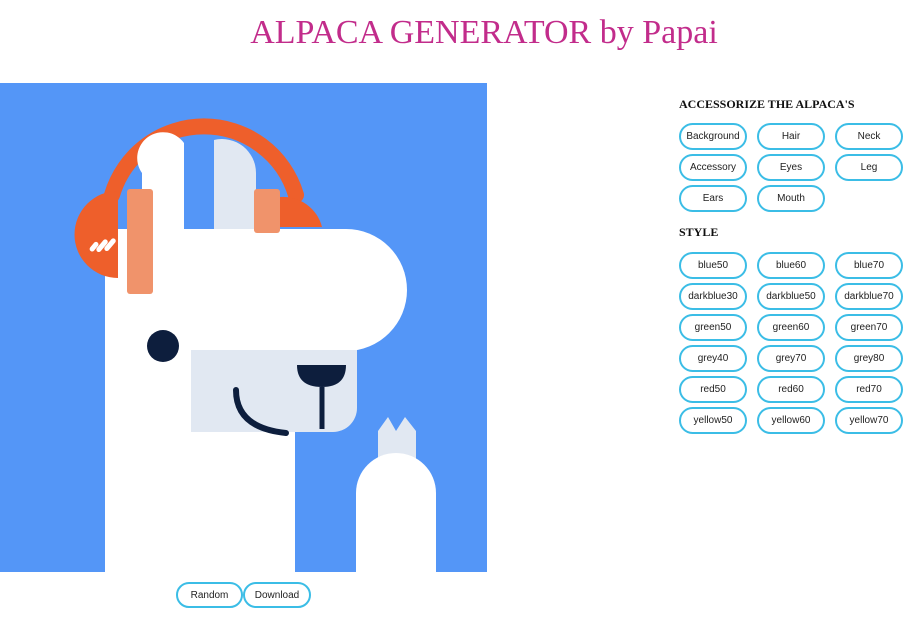  I want to click on style-heading: STYLE, so click(699, 232).